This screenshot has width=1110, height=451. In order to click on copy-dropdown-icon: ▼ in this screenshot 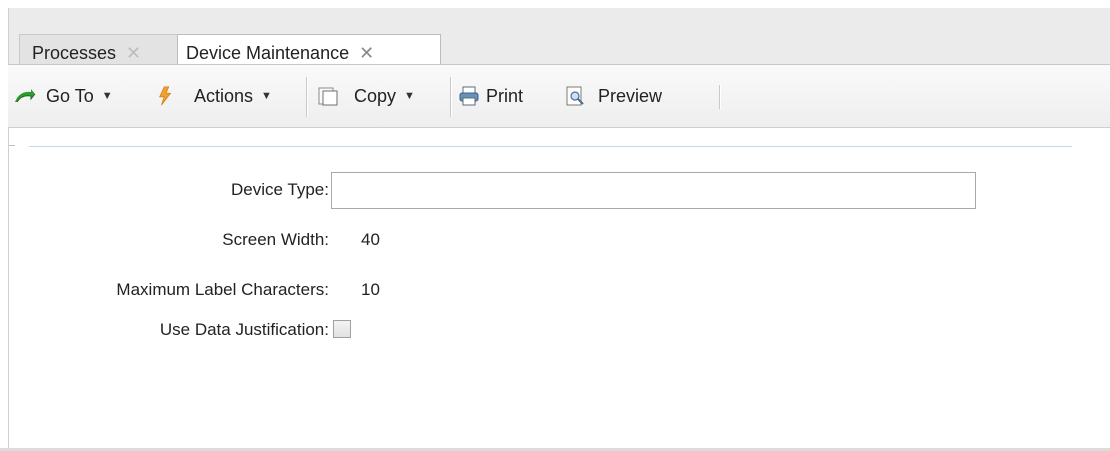, I will do `click(409, 96)`.